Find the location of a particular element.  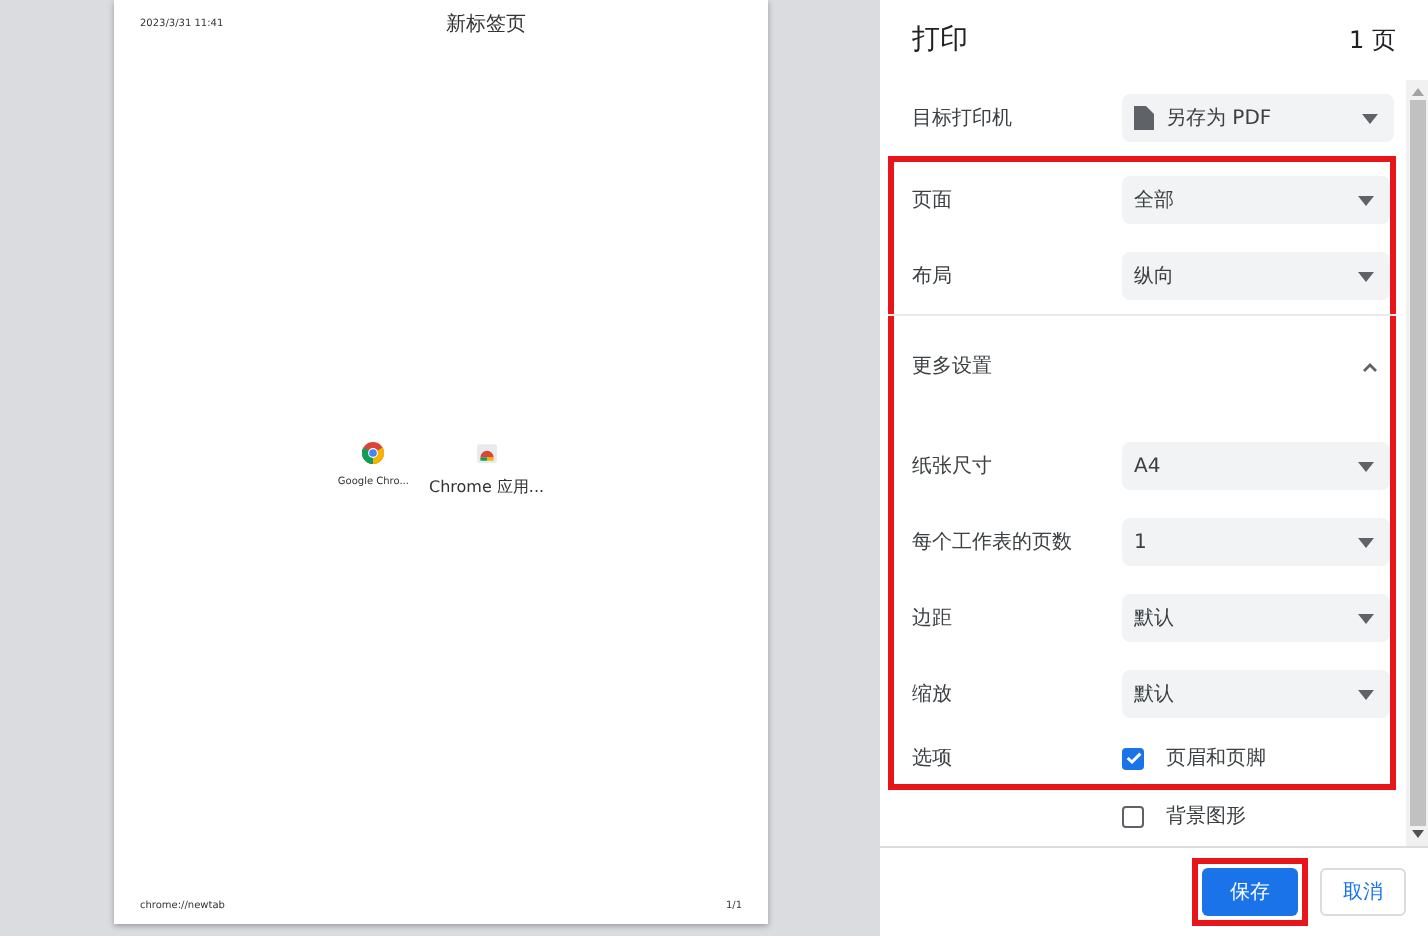

setting-label: 缩放 is located at coordinates (933, 694).